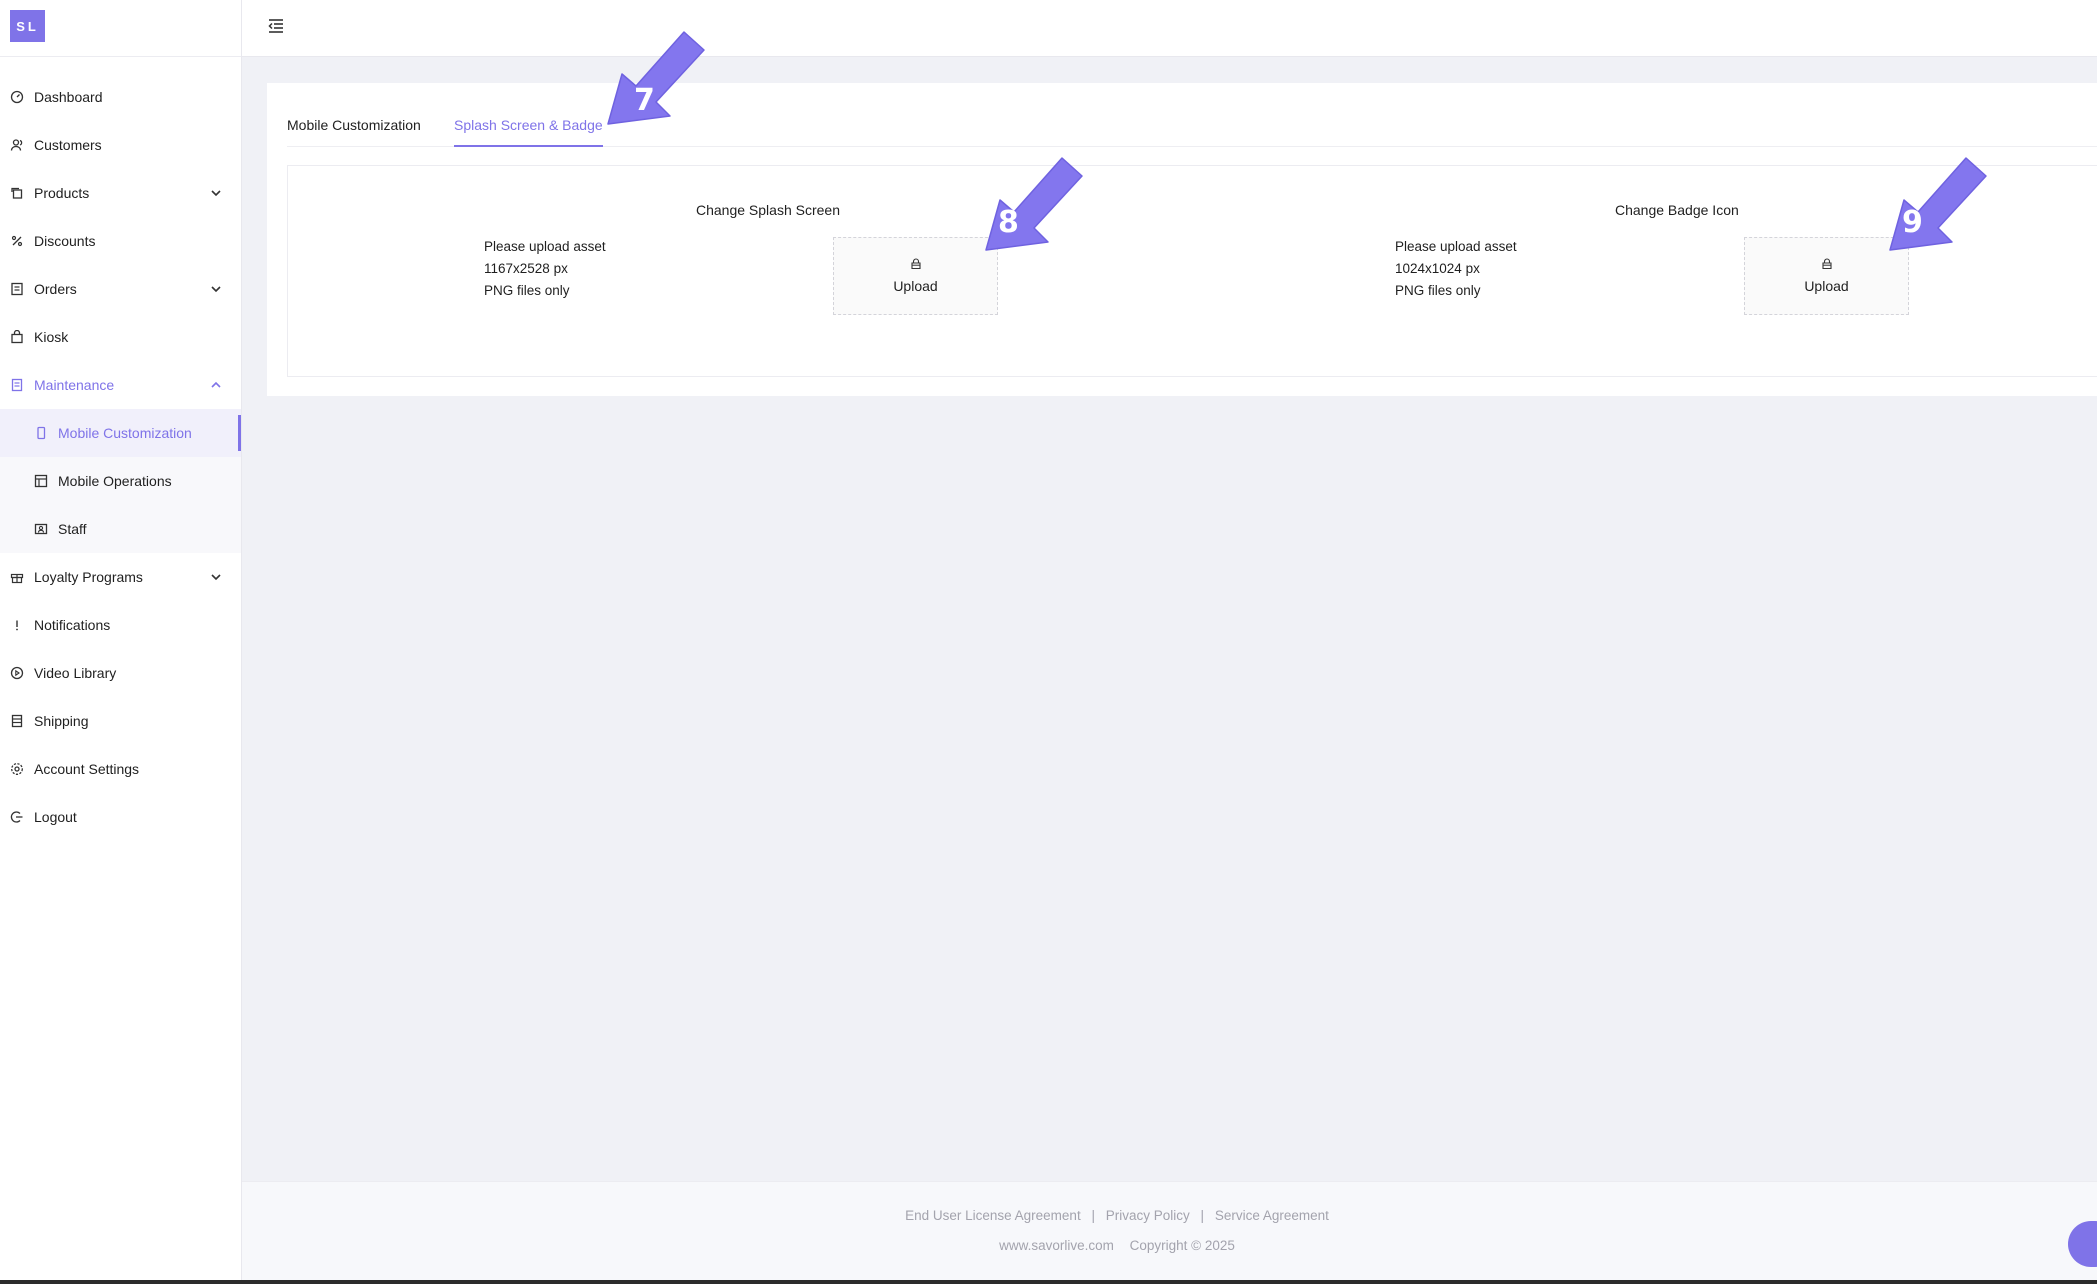 This screenshot has width=2097, height=1284. I want to click on gift-icon, so click(17, 577).